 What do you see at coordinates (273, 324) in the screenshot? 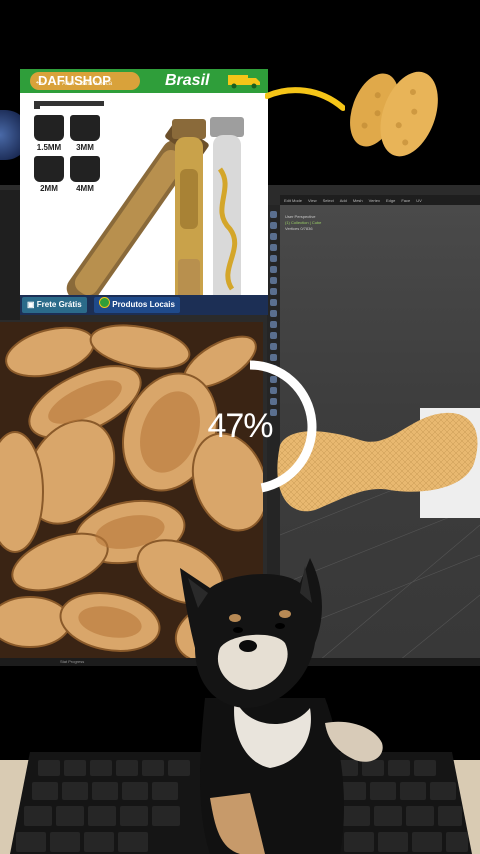
I see `bevel-tool-icon` at bounding box center [273, 324].